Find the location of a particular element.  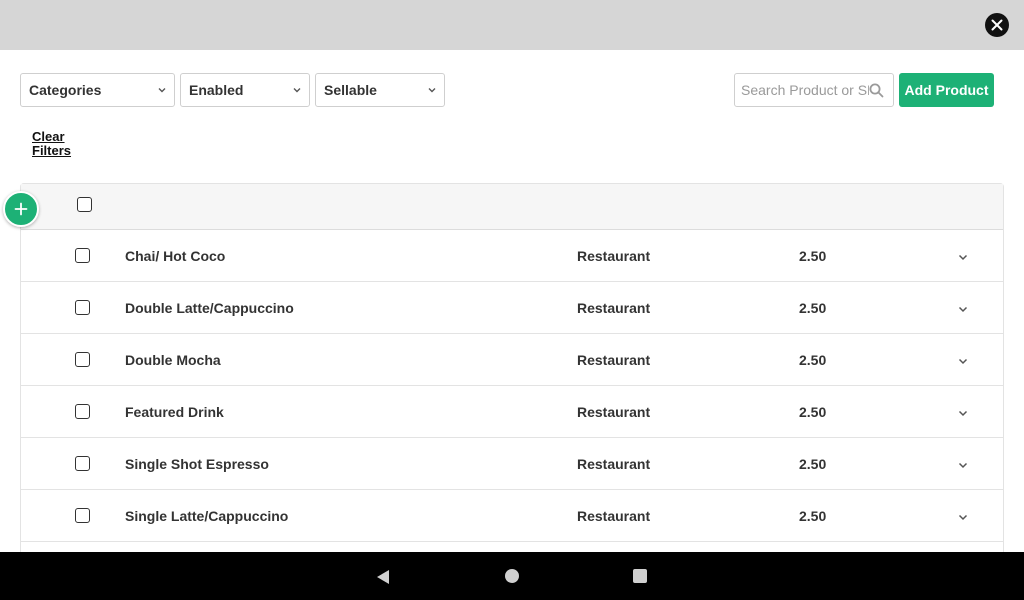

search-icon is located at coordinates (876, 90).